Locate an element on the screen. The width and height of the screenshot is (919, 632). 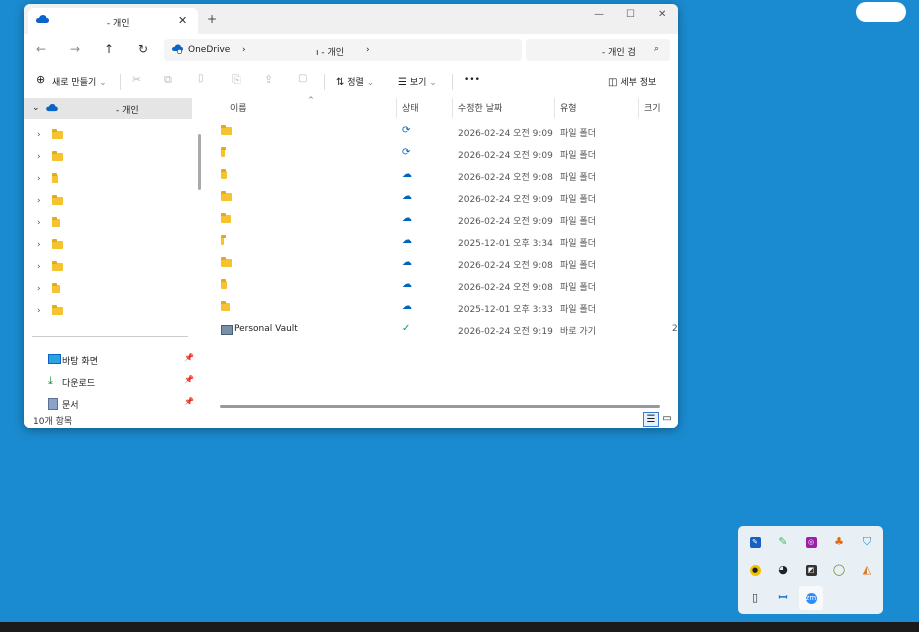
zoom-icon: zm is located at coordinates (811, 598).